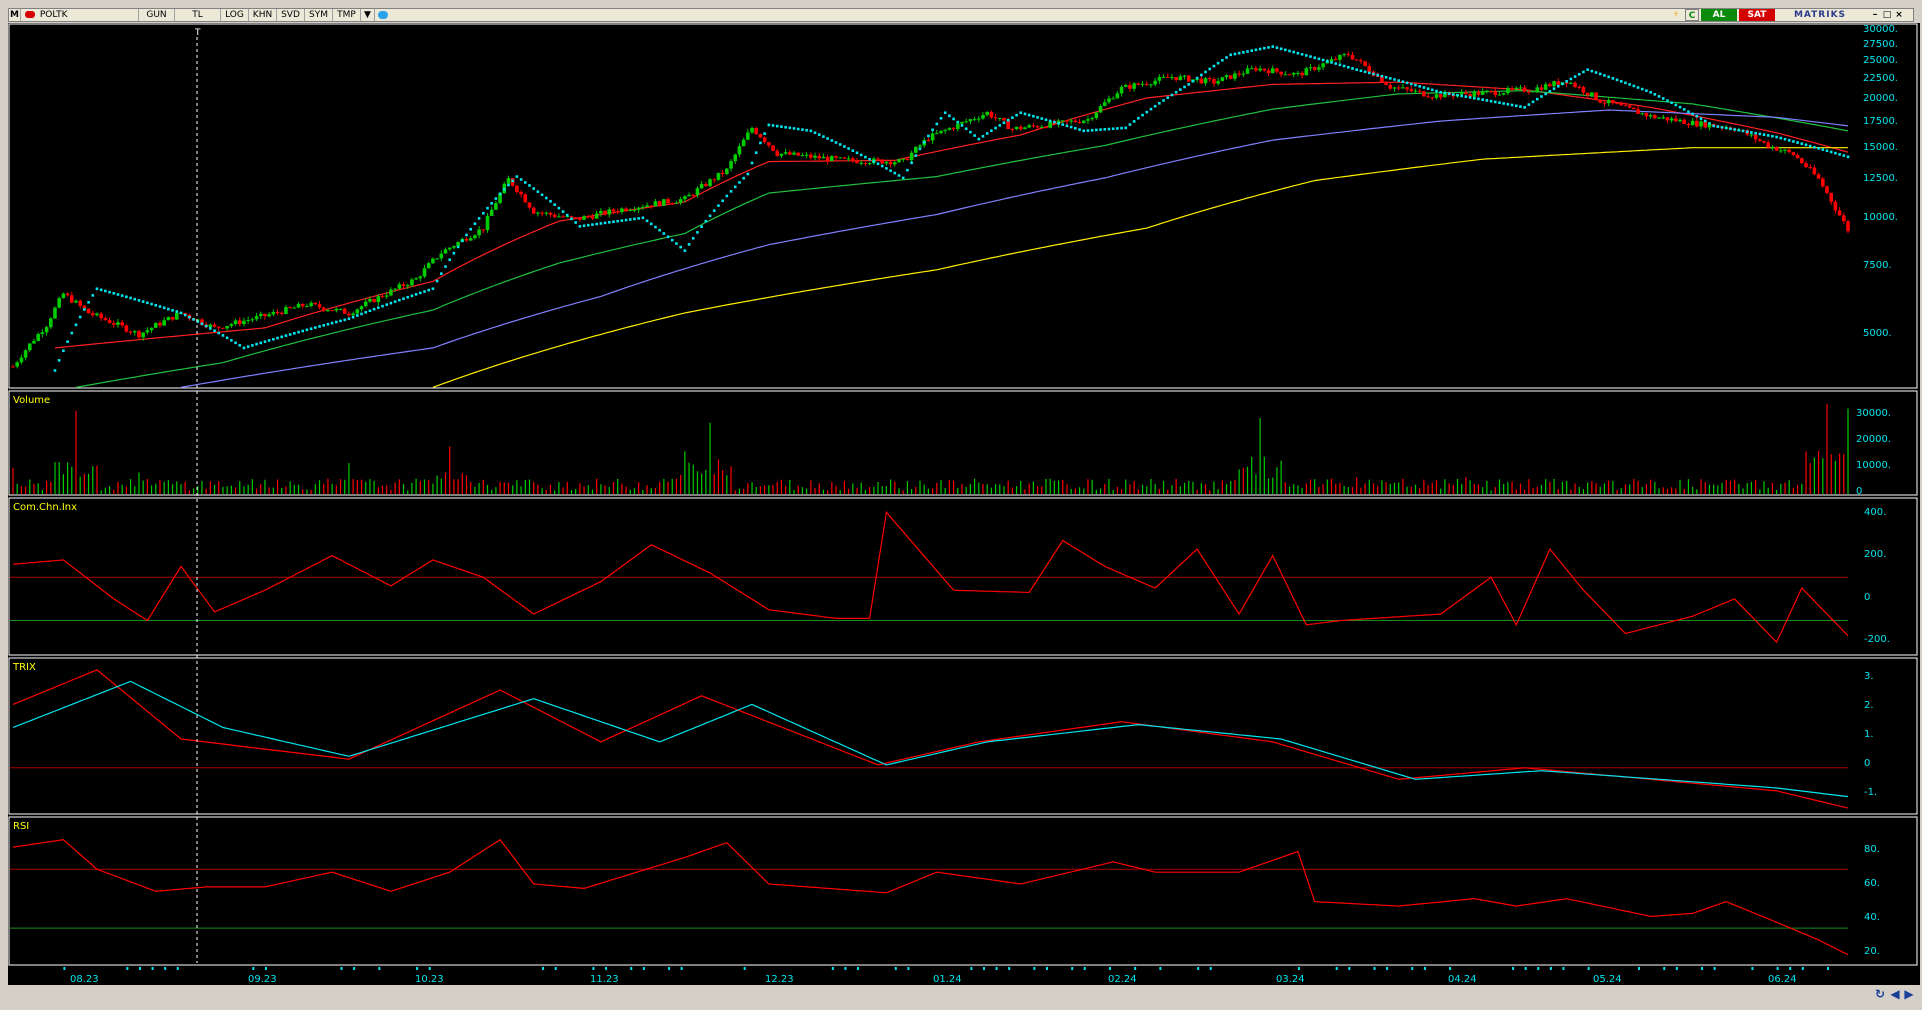  What do you see at coordinates (263, 15) in the screenshot?
I see `khn-button: KHN` at bounding box center [263, 15].